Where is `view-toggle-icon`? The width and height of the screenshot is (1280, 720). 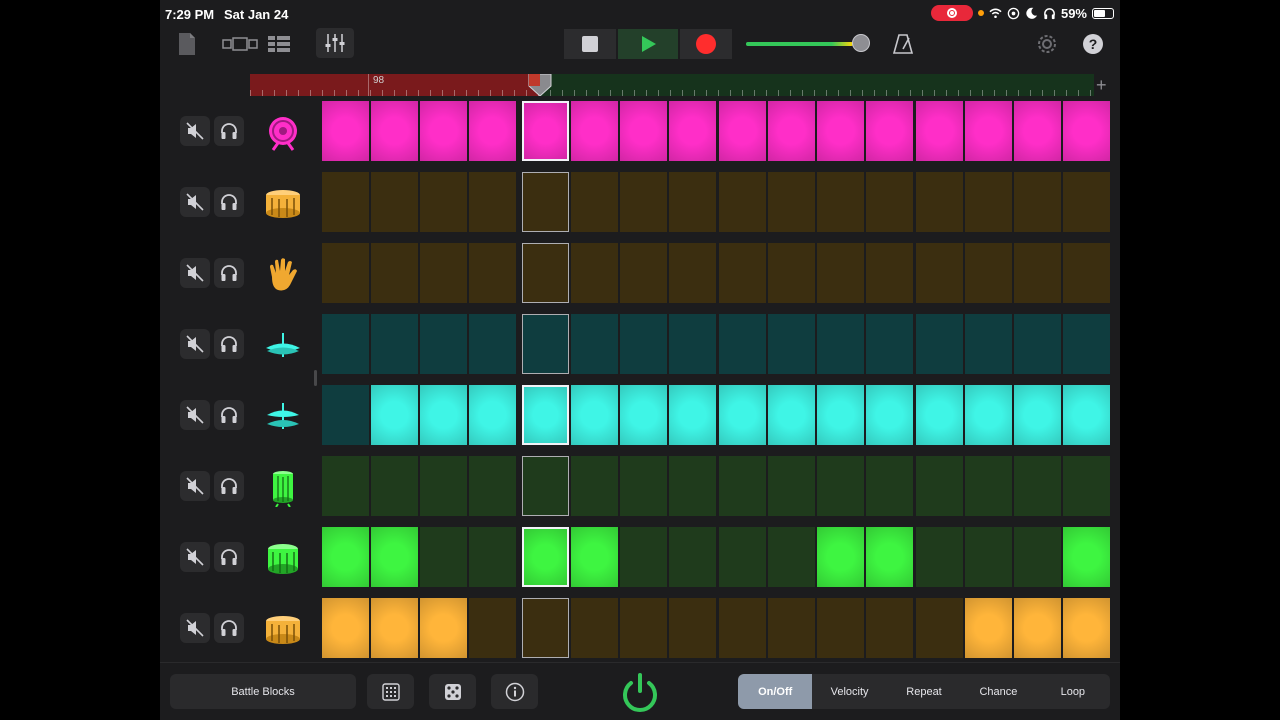
view-toggle-icon is located at coordinates (240, 44).